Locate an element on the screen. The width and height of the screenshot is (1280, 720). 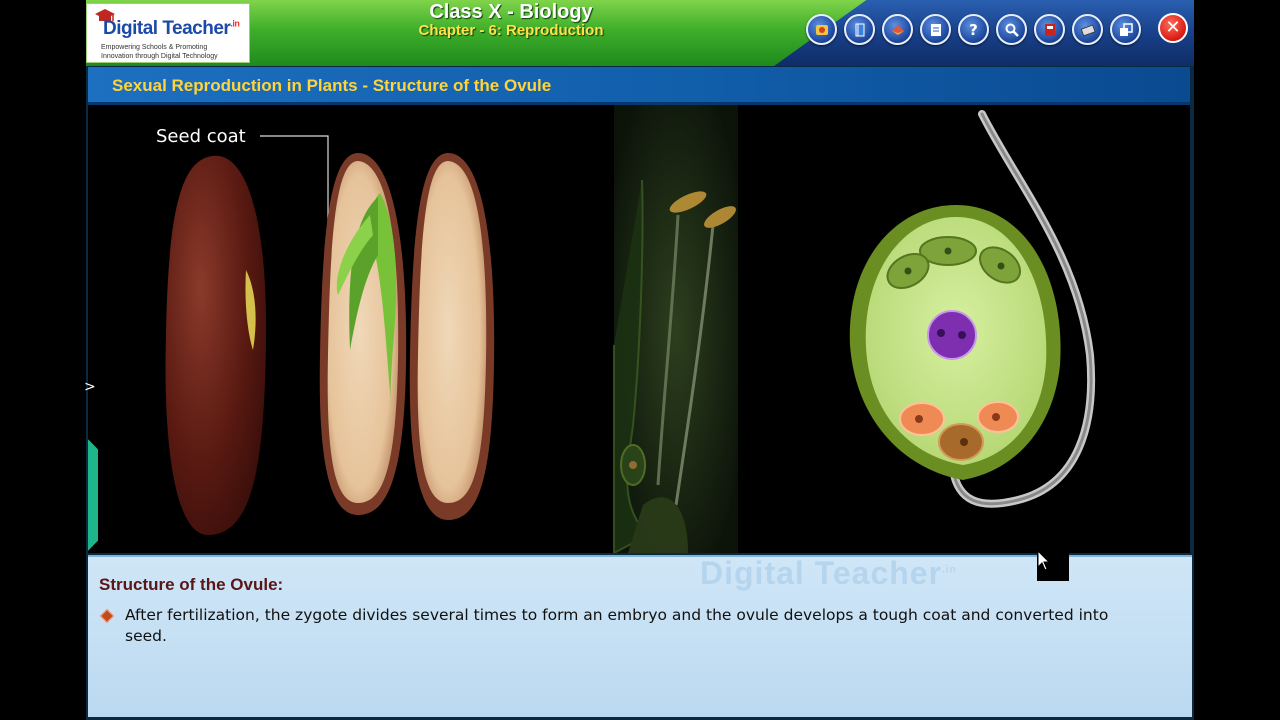
worksheet-icon is located at coordinates (935, 29).